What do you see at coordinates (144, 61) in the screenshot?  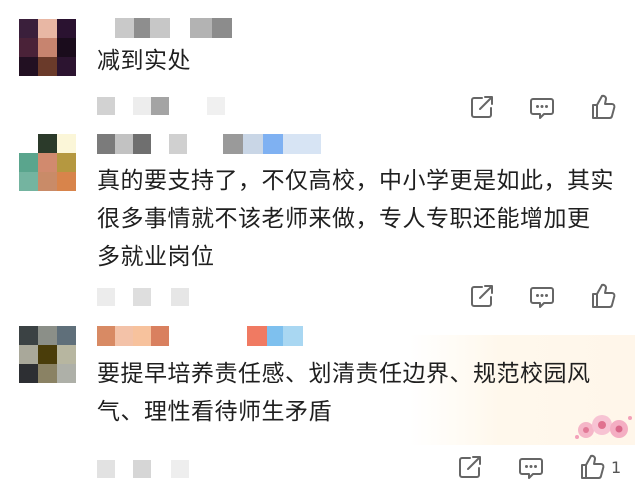 I see `comment-text: 减到实处` at bounding box center [144, 61].